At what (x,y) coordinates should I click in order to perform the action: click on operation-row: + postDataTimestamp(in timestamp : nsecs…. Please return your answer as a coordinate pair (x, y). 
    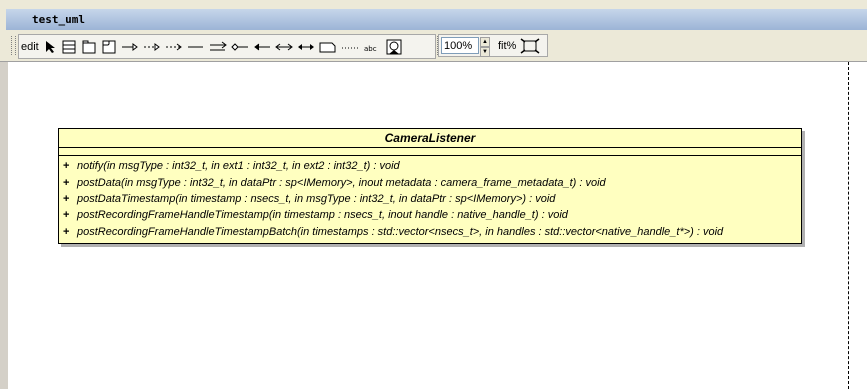
    Looking at the image, I should click on (430, 199).